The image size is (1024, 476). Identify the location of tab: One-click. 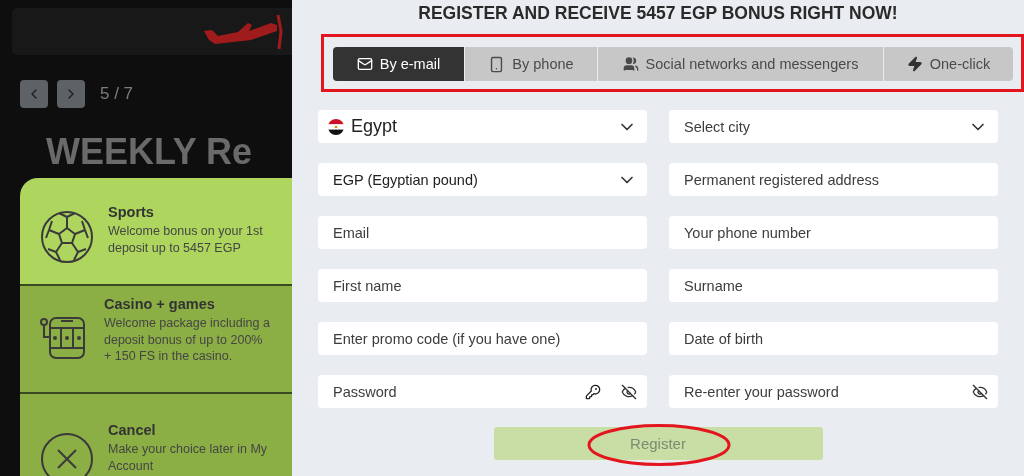
(948, 64).